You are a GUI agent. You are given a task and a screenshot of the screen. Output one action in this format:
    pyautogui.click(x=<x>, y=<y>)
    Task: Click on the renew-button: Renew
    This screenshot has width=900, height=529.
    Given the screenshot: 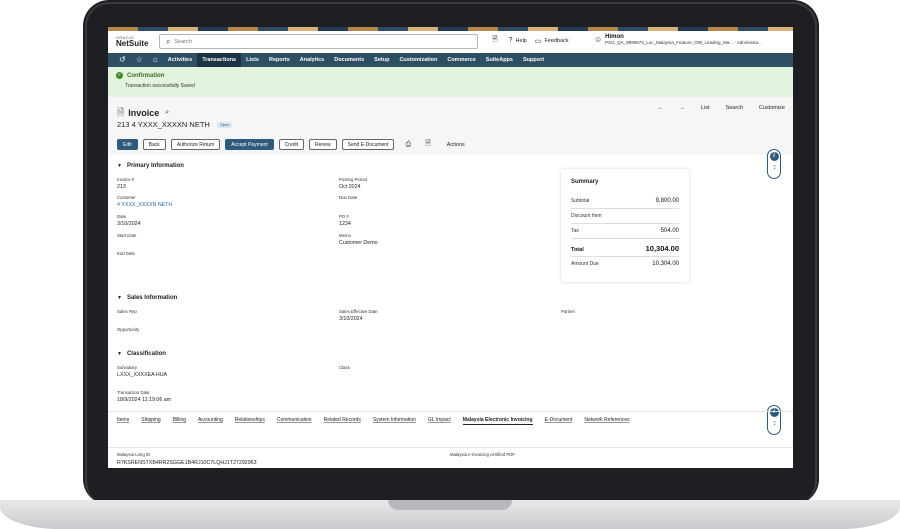 What is the action you would take?
    pyautogui.click(x=323, y=144)
    